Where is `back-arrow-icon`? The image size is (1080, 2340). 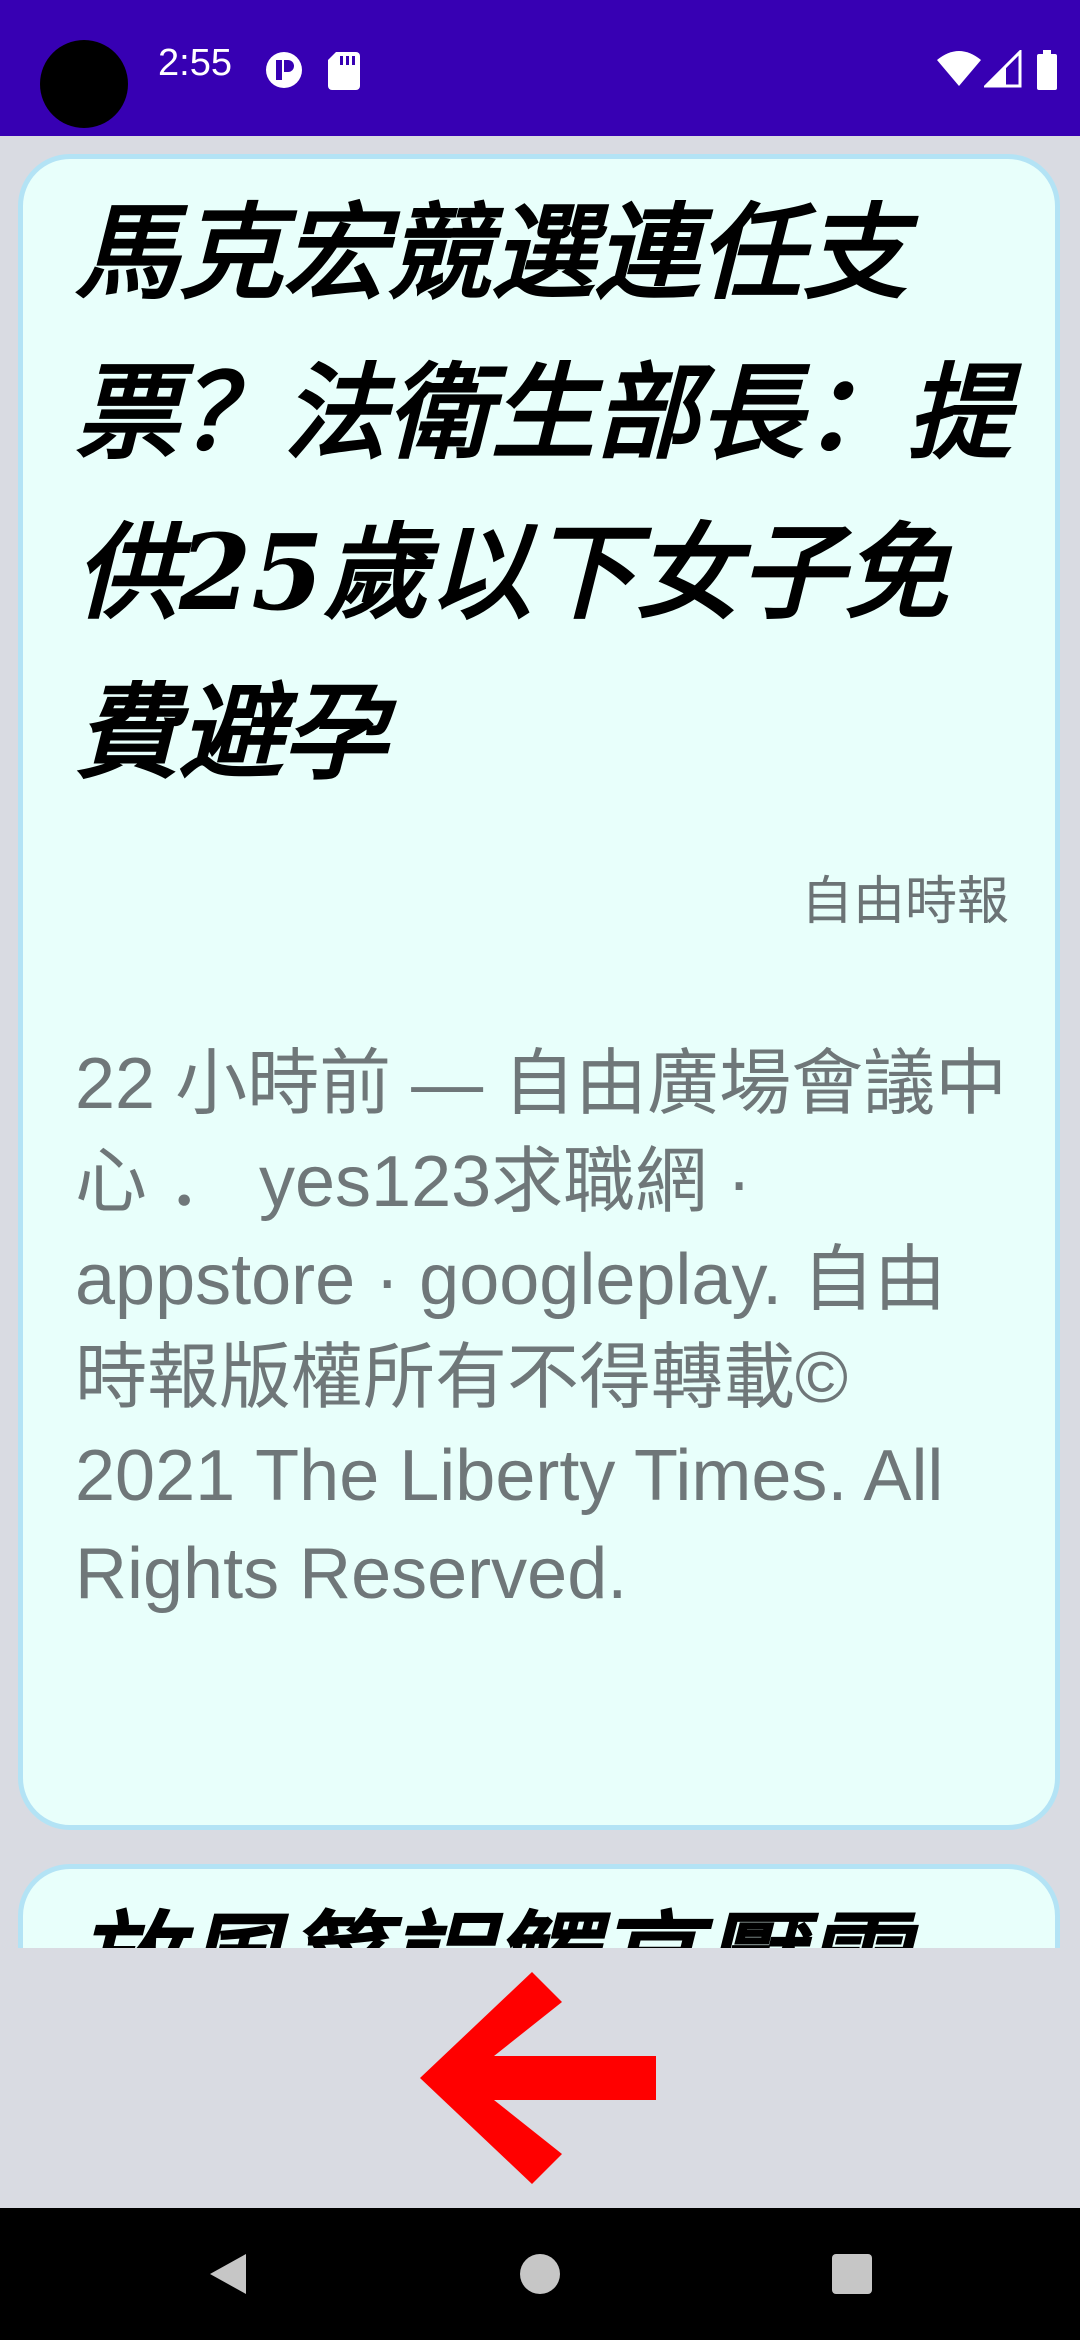
back-arrow-icon is located at coordinates (540, 2078).